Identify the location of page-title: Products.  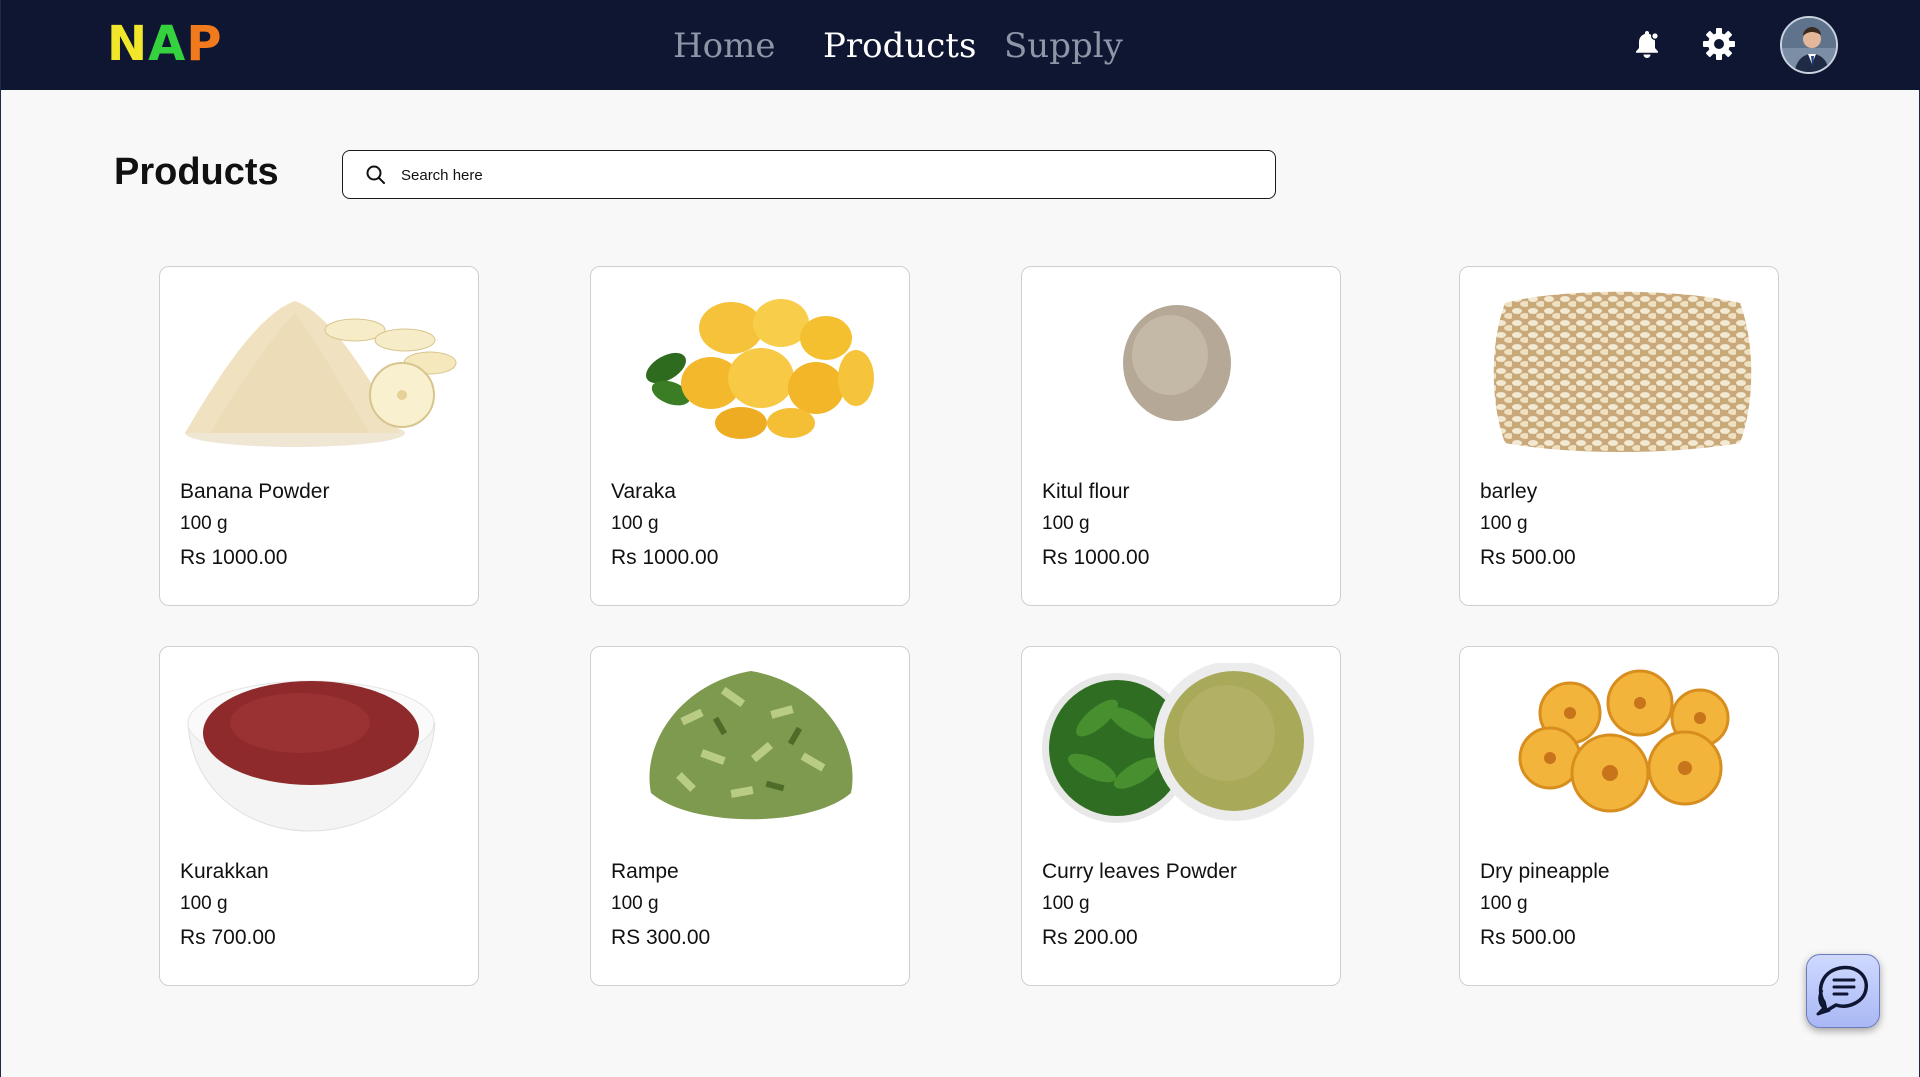
(196, 172).